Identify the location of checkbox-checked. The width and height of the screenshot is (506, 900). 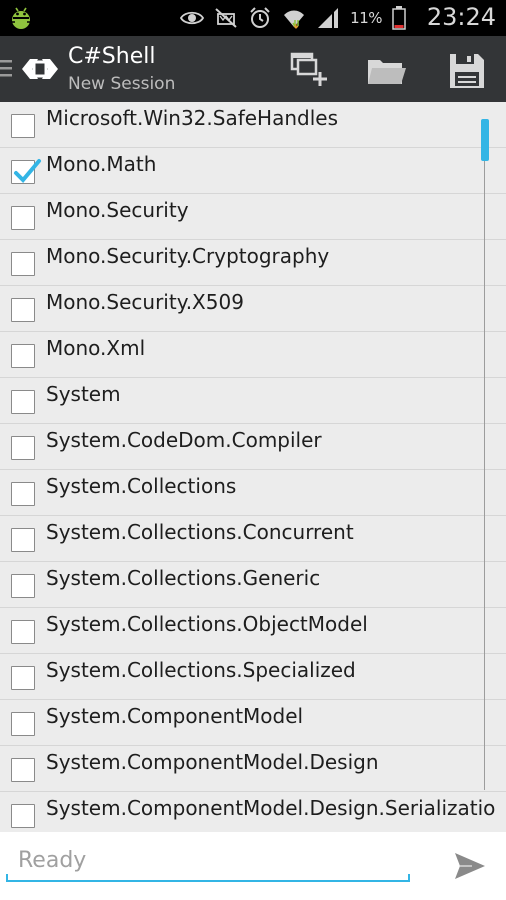
(26, 171).